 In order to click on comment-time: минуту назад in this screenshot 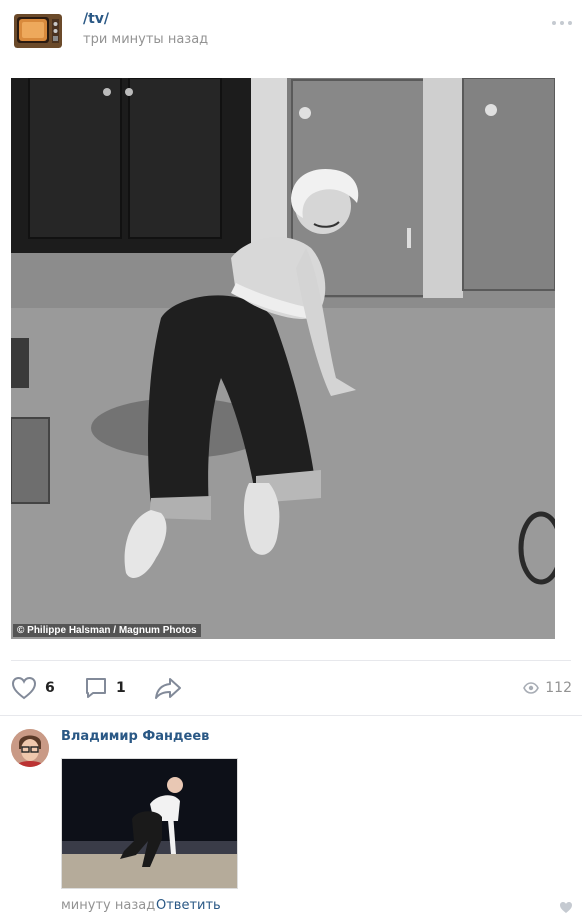, I will do `click(108, 905)`.